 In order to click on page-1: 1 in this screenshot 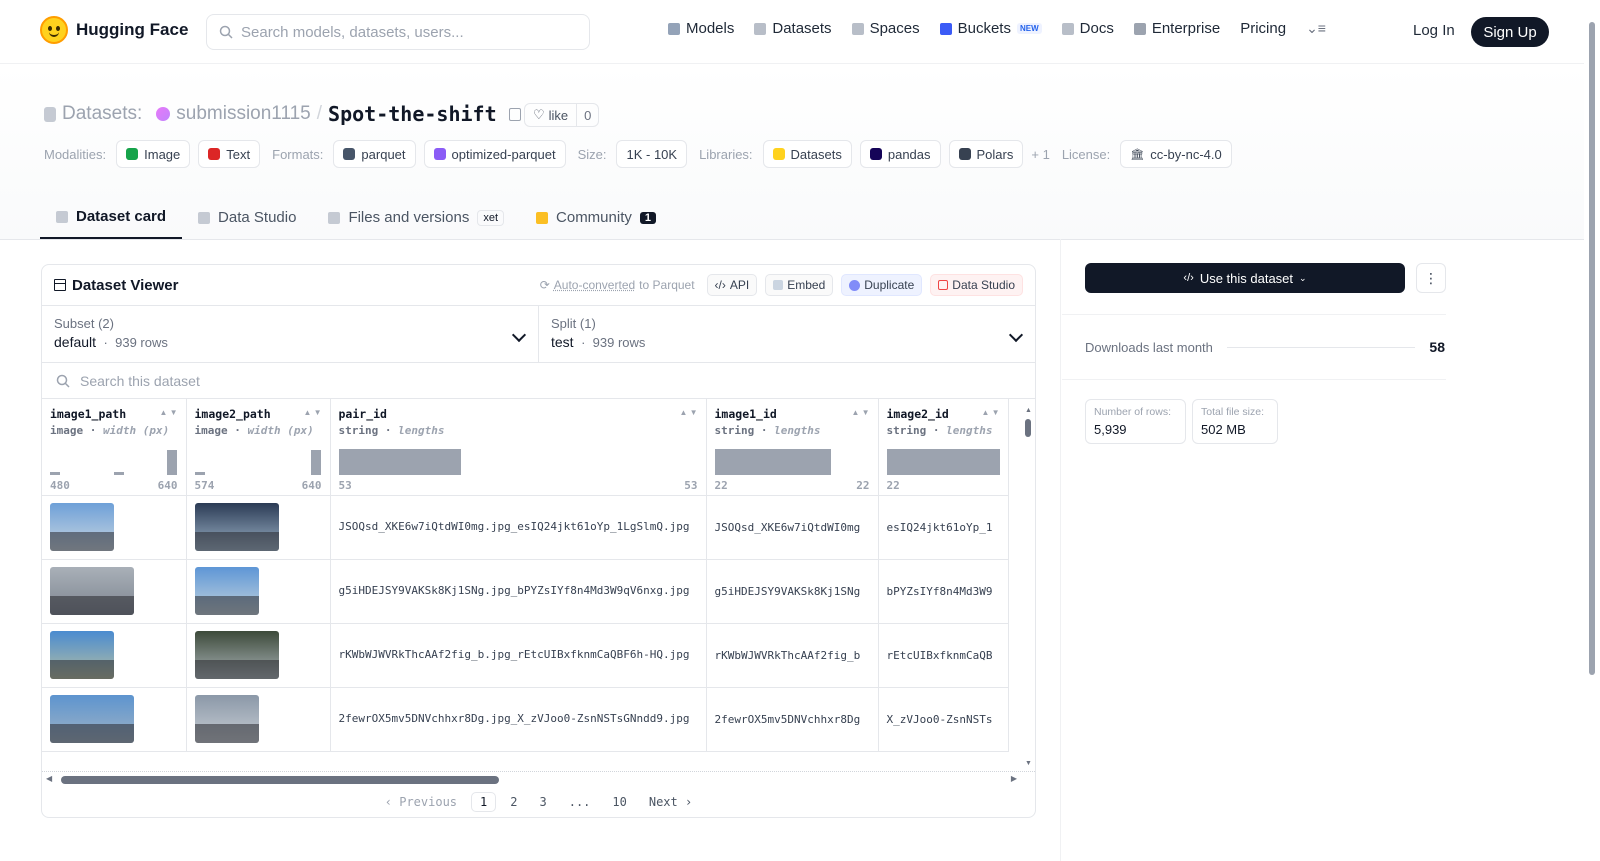, I will do `click(484, 802)`.